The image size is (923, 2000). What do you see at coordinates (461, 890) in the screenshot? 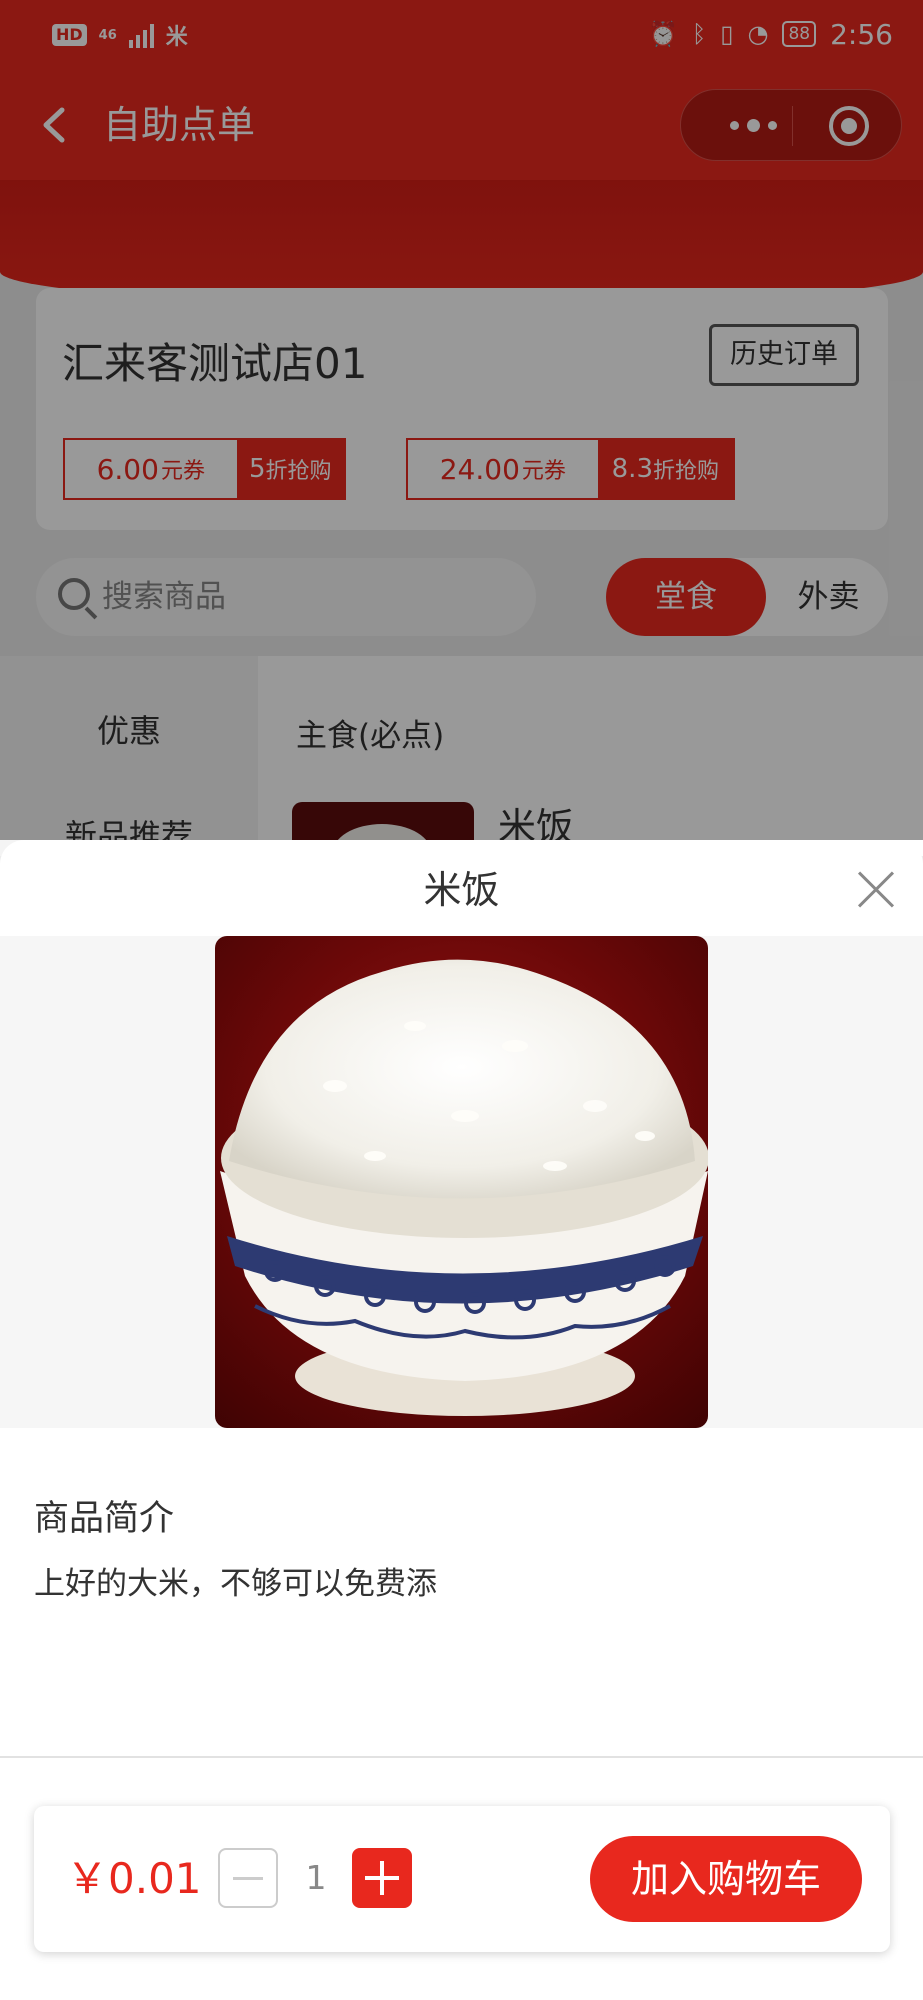
I see `modal-title: 米饭` at bounding box center [461, 890].